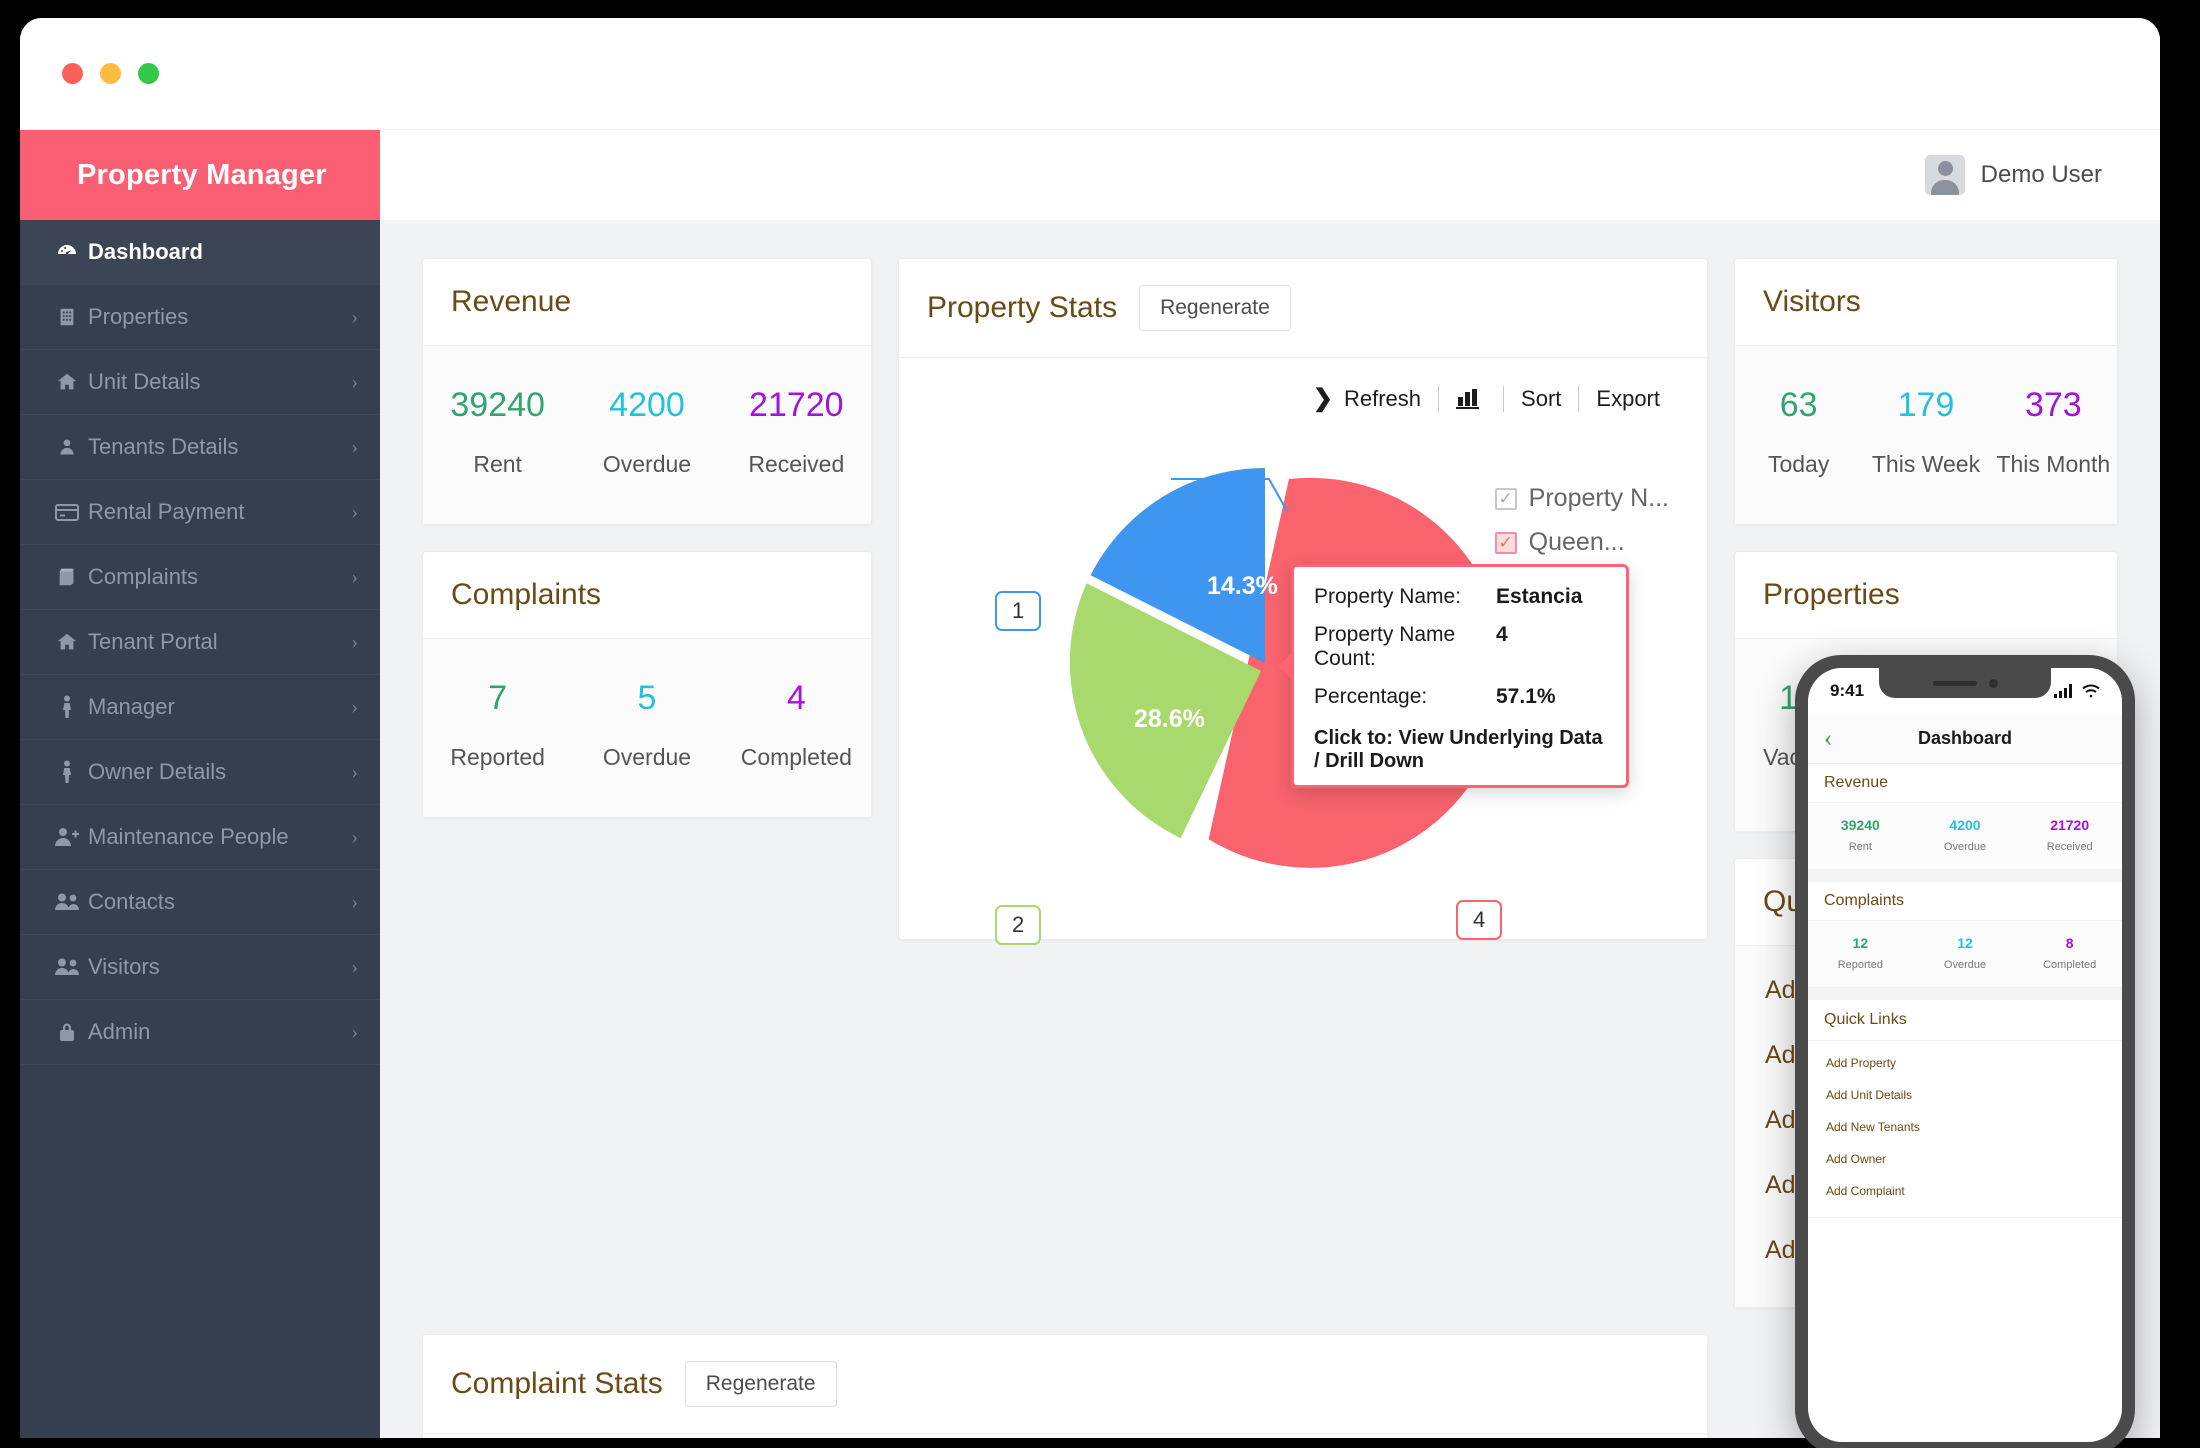 The width and height of the screenshot is (2200, 1448). Describe the element at coordinates (2053, 464) in the screenshot. I see `stat-label: This Month` at that location.